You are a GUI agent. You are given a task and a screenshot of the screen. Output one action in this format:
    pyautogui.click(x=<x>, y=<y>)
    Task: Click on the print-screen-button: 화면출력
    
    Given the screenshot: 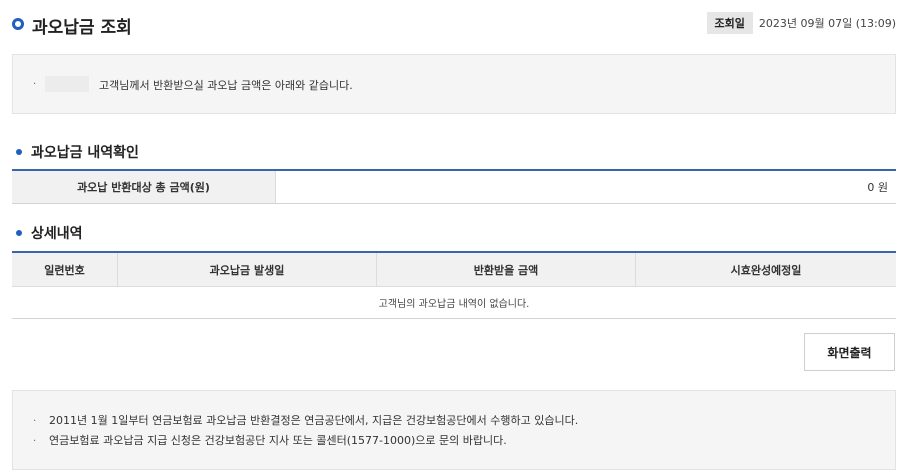 What is the action you would take?
    pyautogui.click(x=849, y=352)
    